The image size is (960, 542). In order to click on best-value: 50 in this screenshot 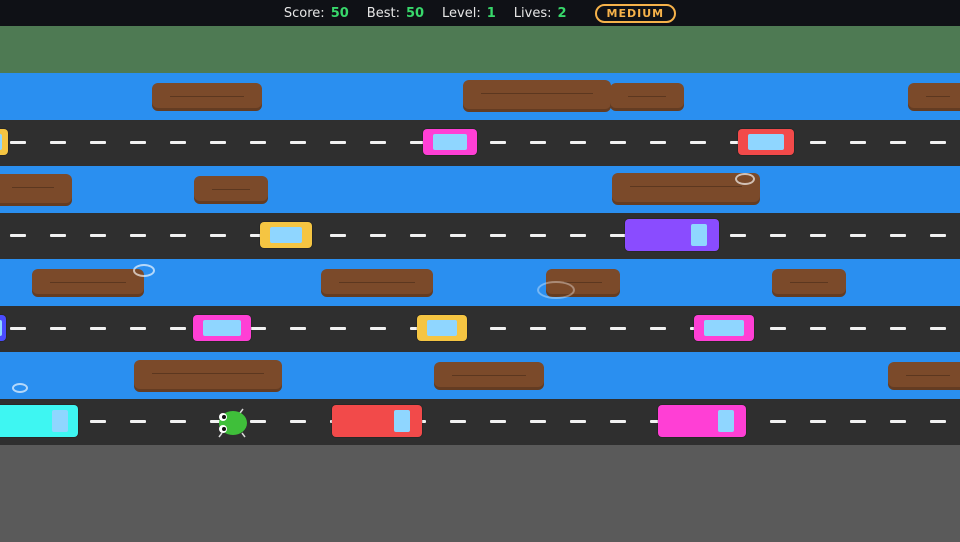, I will do `click(415, 13)`.